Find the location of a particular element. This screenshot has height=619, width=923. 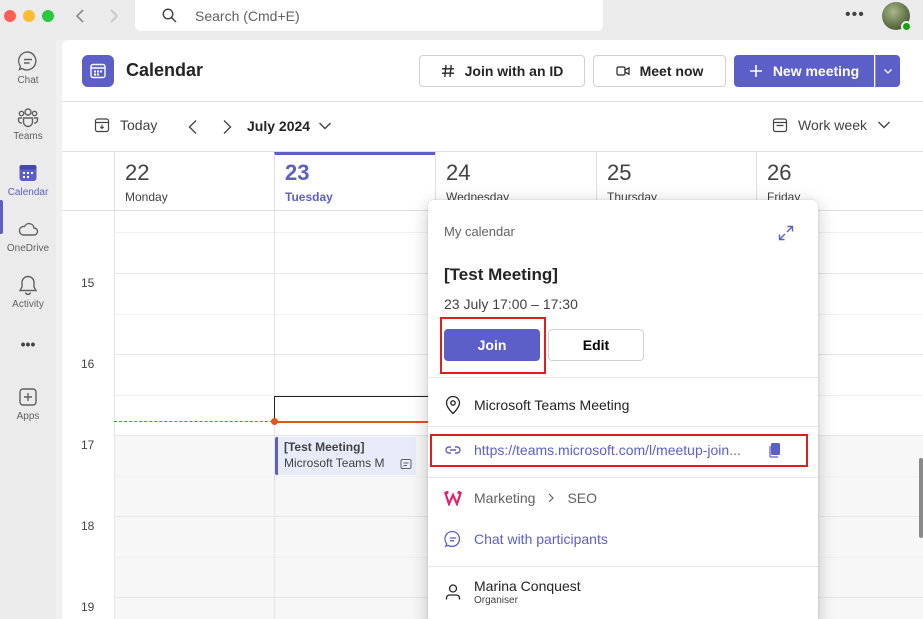

organiser-row: Marina Conquest Organiser is located at coordinates (512, 592).